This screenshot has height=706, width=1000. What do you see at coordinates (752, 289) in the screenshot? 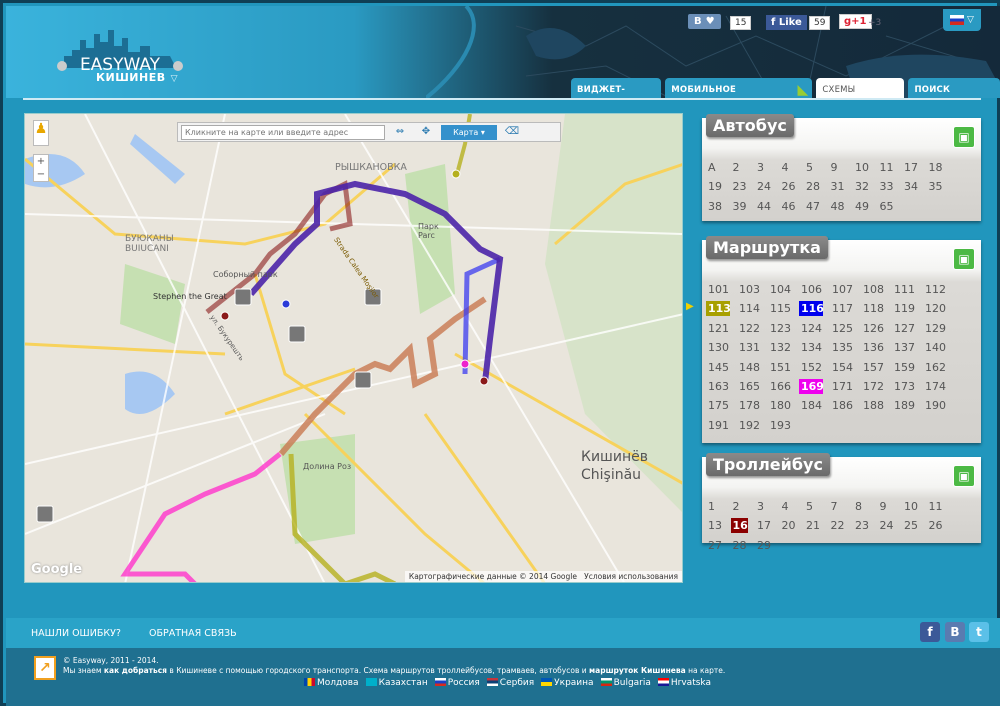
I see `route-link-103: 103` at bounding box center [752, 289].